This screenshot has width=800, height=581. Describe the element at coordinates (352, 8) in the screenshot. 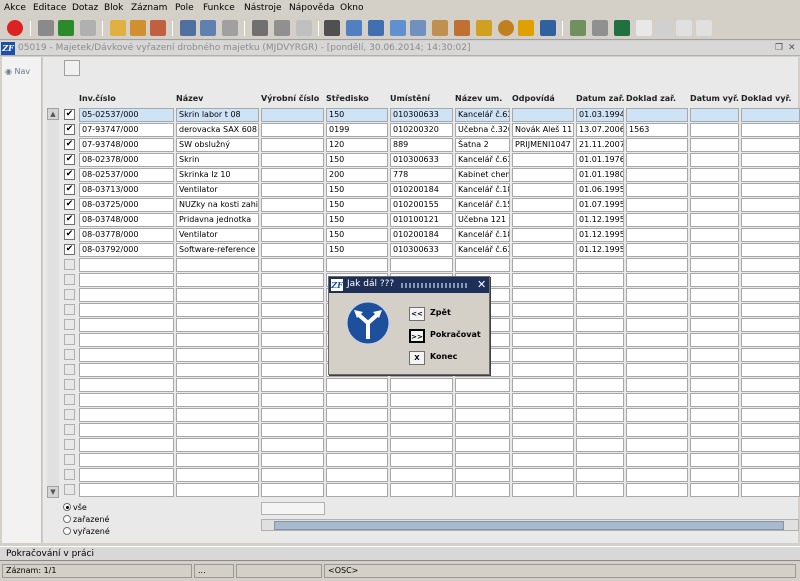

I see `menu-item: Okno` at that location.